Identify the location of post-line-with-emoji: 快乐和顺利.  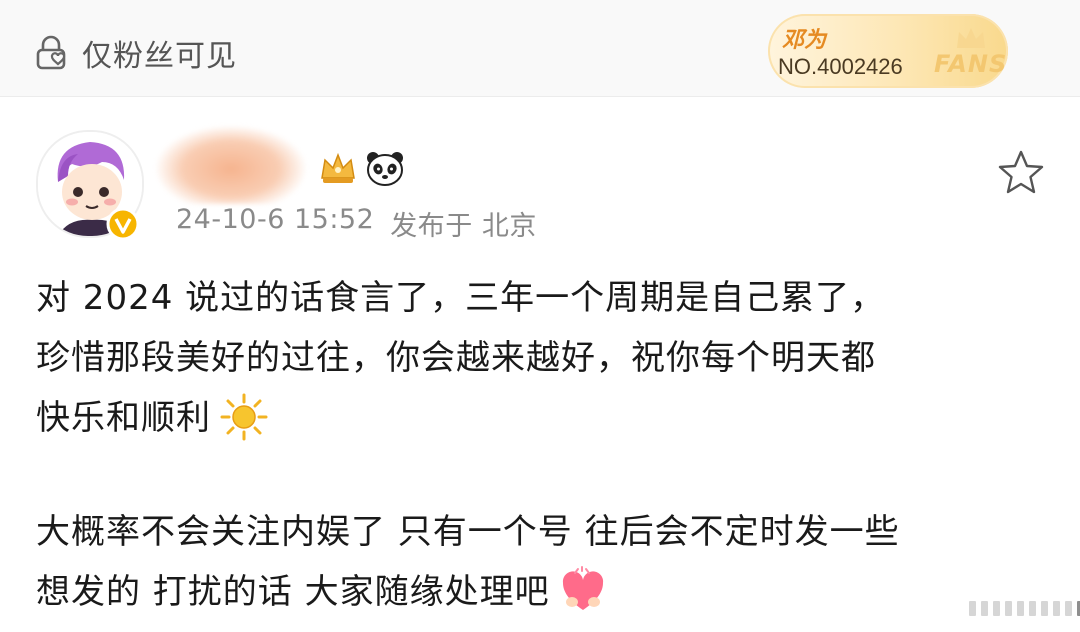
(541, 418).